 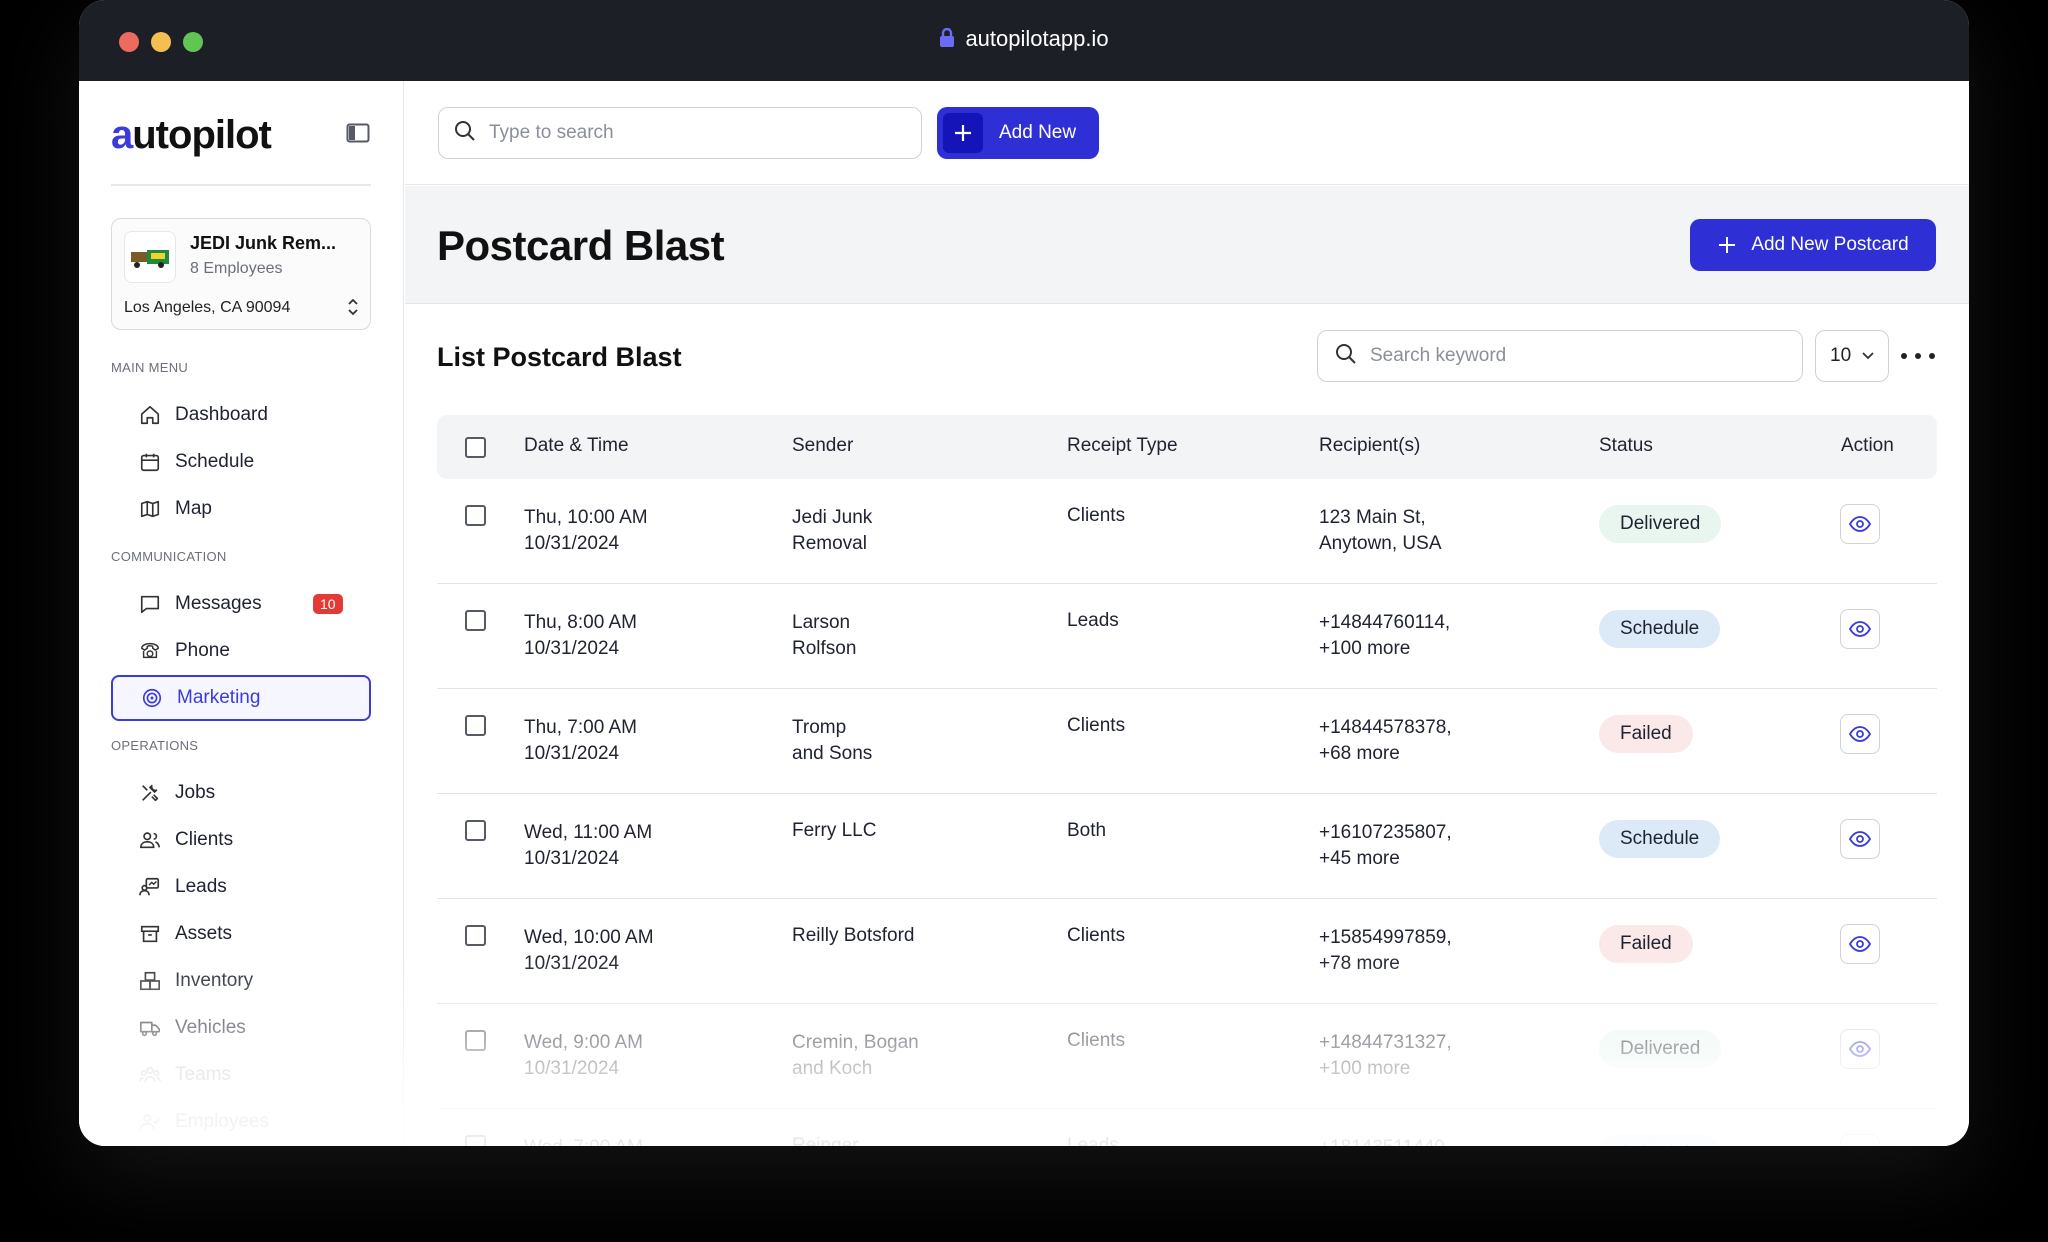 What do you see at coordinates (589, 937) in the screenshot?
I see `row-day: Wed, 10:00 AM` at bounding box center [589, 937].